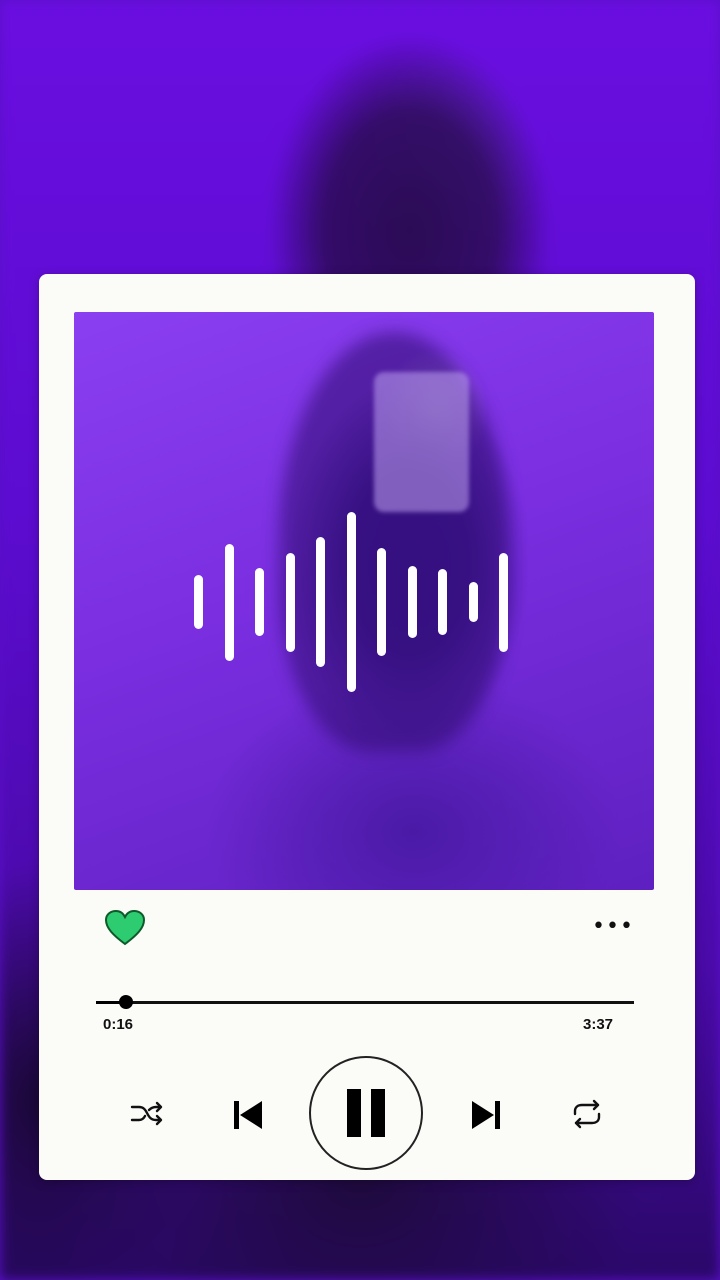 Image resolution: width=720 pixels, height=1280 pixels. I want to click on previous-button, so click(248, 1115).